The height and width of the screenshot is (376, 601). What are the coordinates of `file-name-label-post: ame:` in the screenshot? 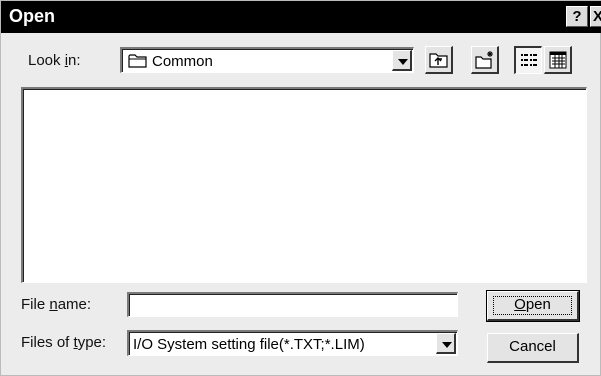 It's located at (74, 304).